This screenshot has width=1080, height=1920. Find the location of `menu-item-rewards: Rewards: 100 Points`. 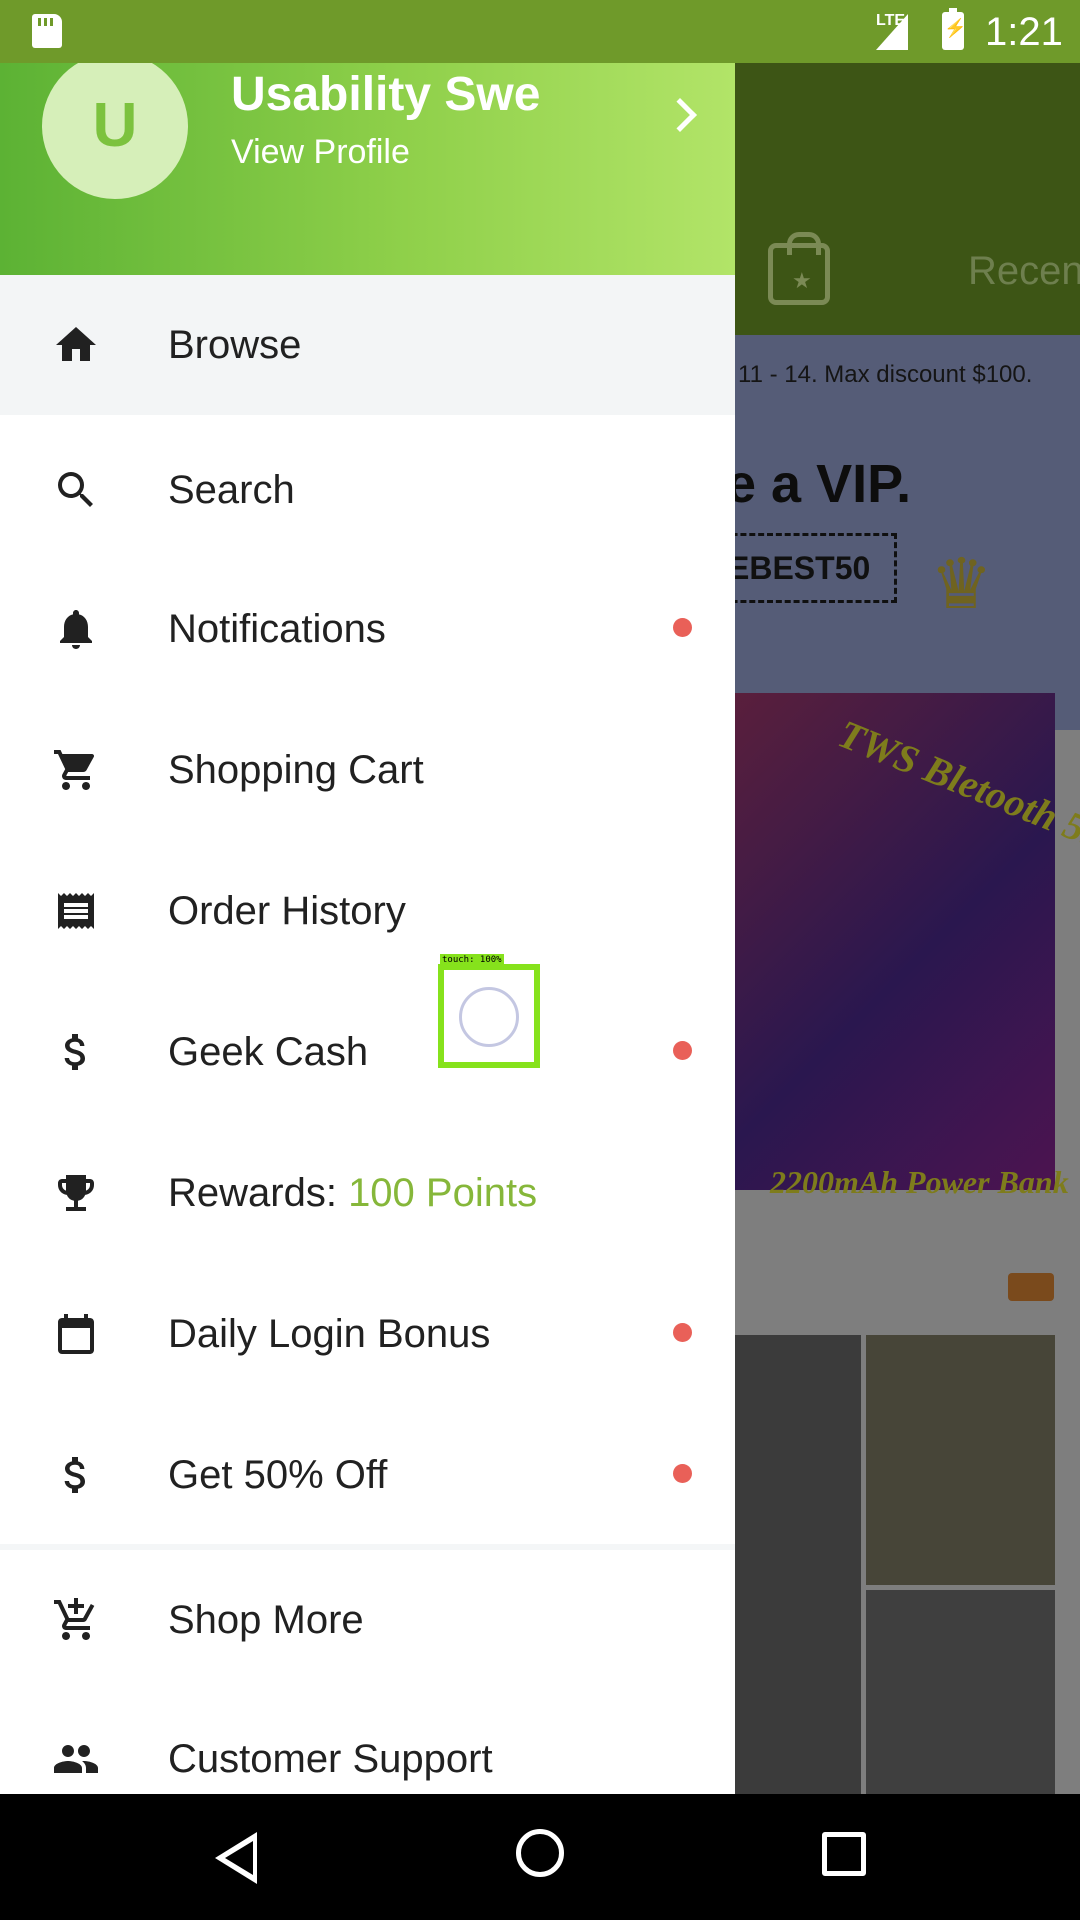

menu-item-rewards: Rewards: 100 Points is located at coordinates (367, 1191).